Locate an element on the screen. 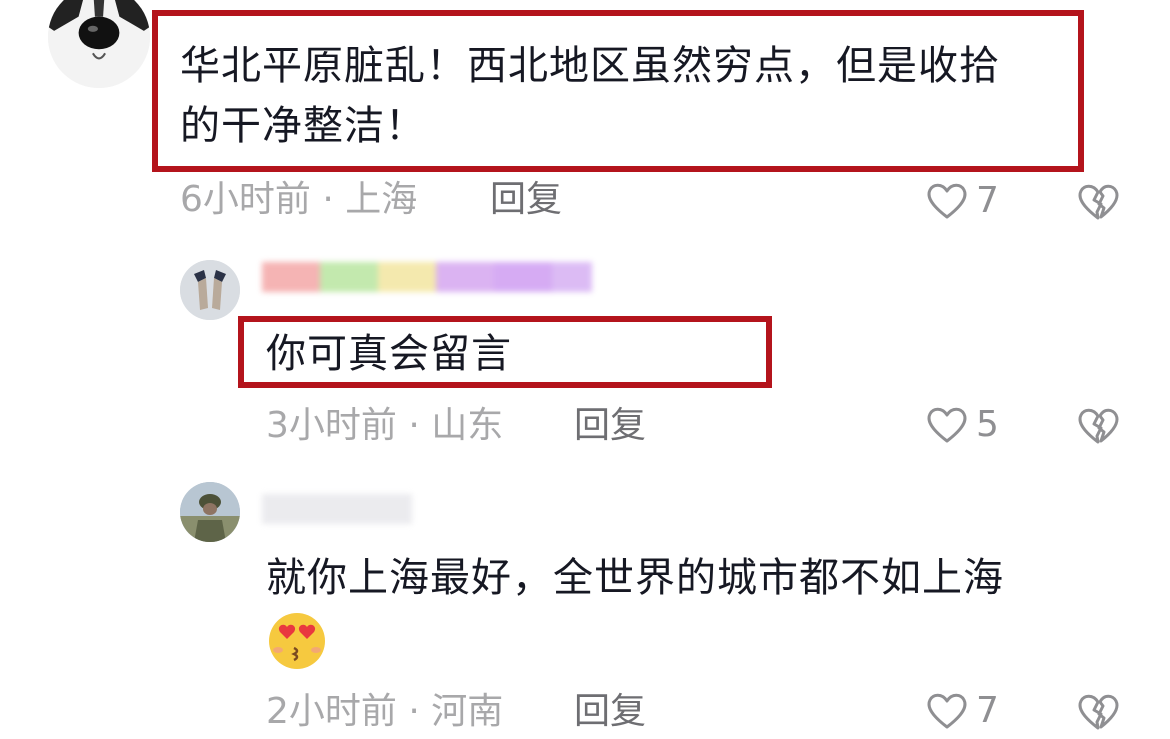 Image resolution: width=1170 pixels, height=739 pixels. heart-eyes-kiss-emoji-icon is located at coordinates (297, 641).